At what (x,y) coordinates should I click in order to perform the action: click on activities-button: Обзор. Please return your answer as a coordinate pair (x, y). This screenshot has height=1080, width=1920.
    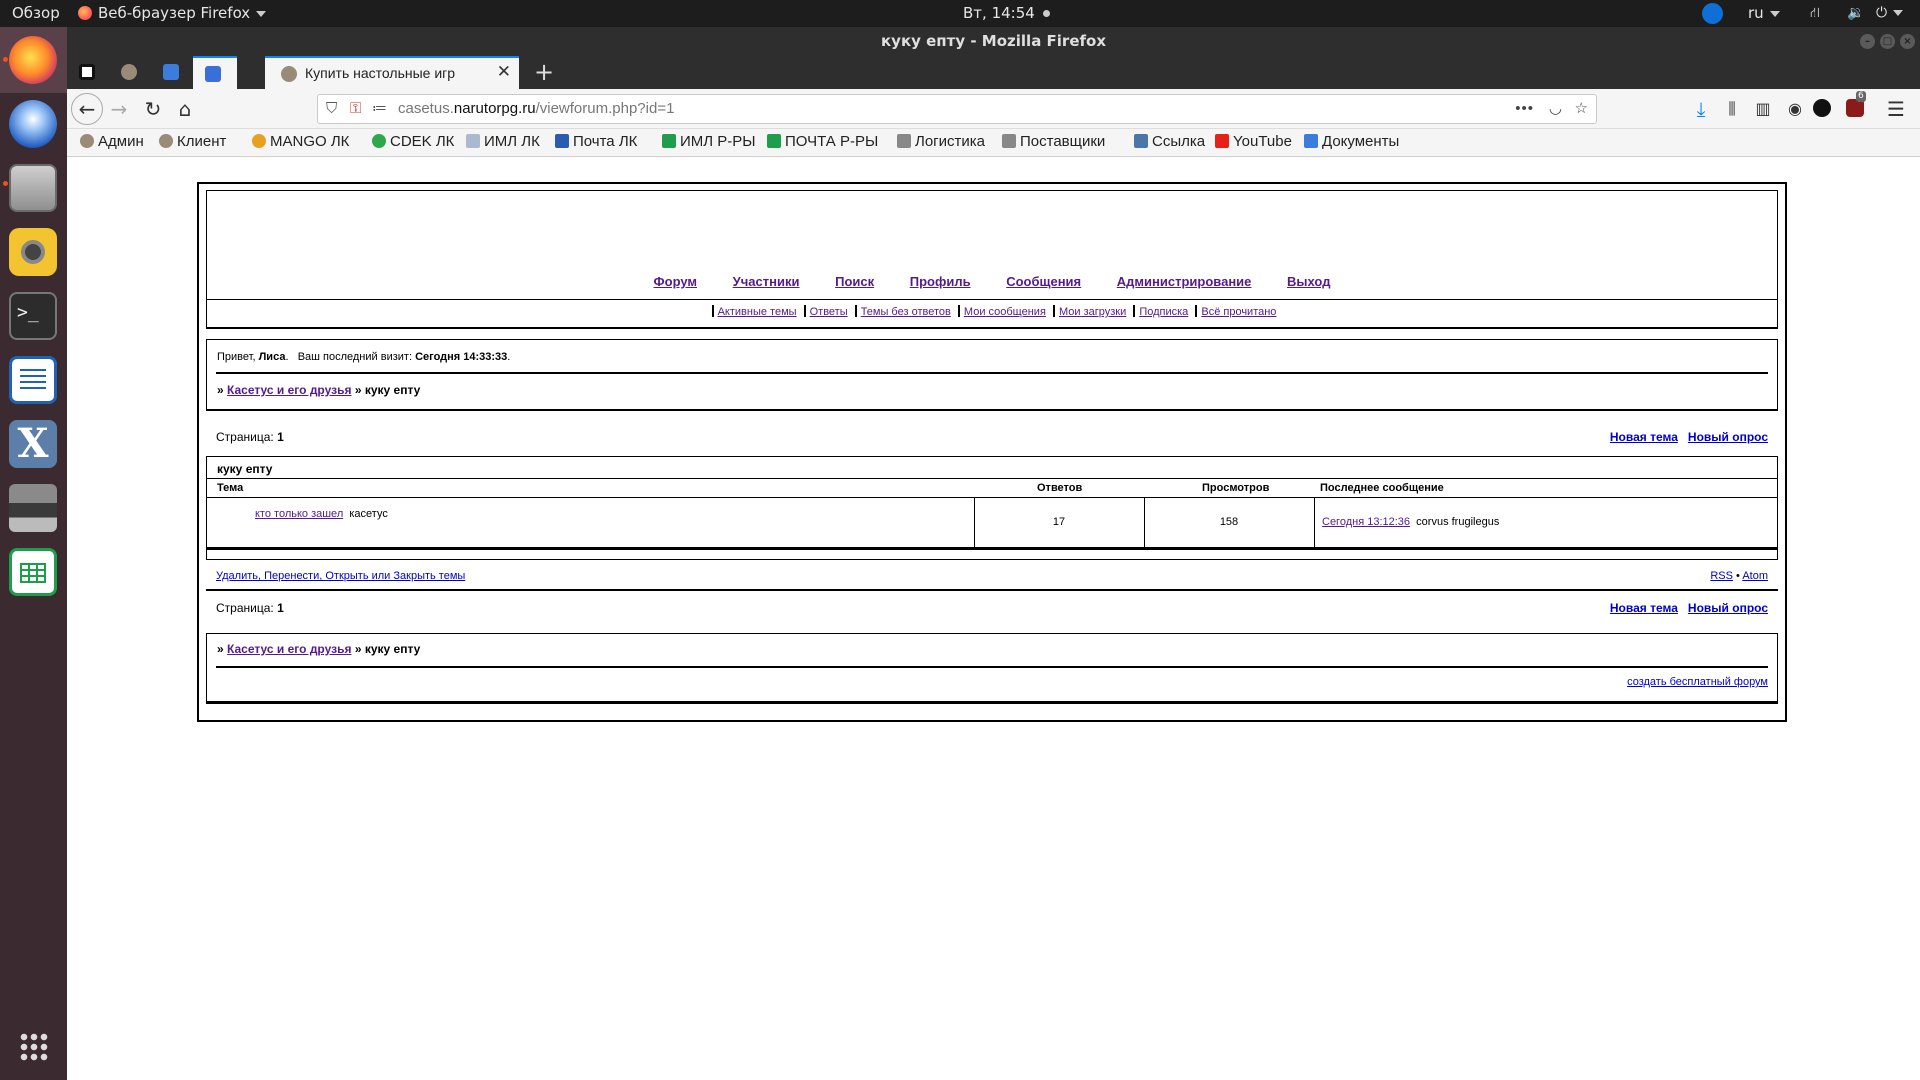
    Looking at the image, I should click on (36, 13).